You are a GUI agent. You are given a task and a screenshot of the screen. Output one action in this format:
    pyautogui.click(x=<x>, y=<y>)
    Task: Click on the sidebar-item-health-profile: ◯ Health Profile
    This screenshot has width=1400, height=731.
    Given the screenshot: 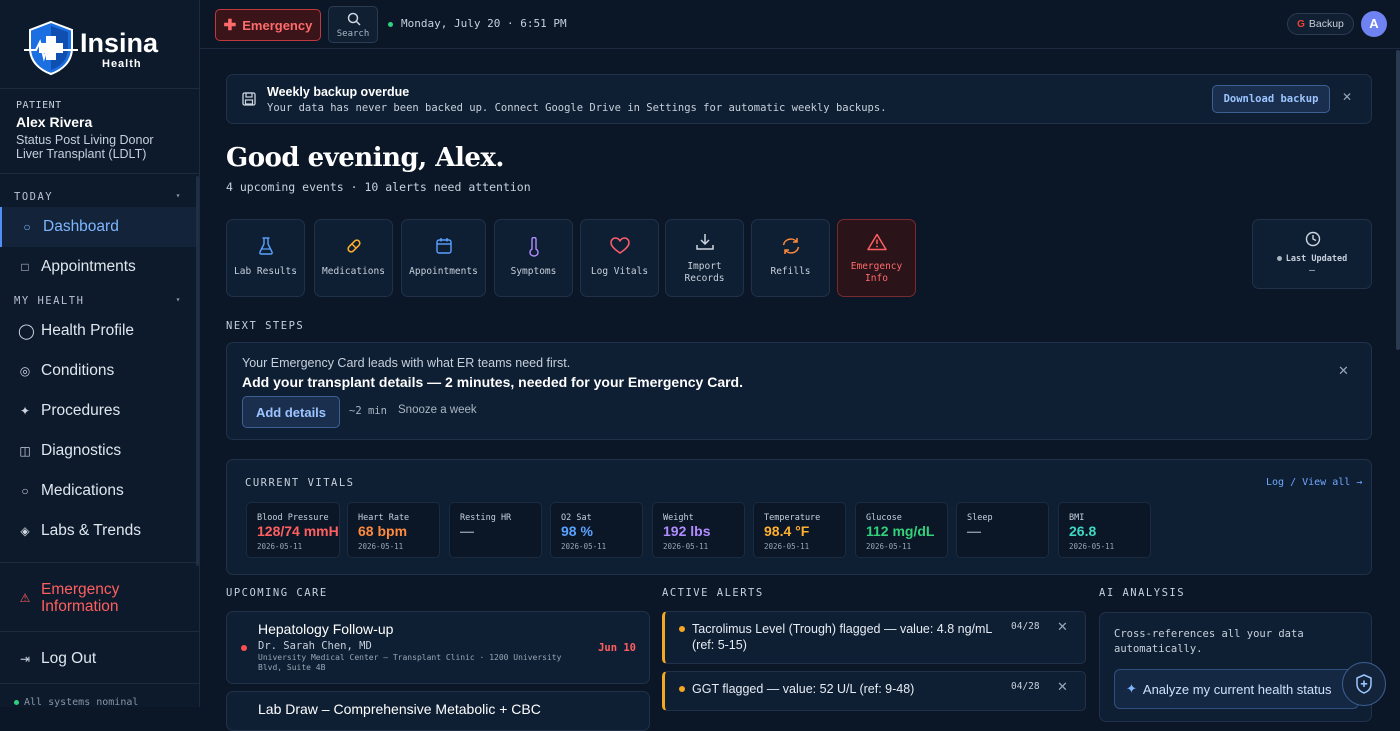 What is the action you would take?
    pyautogui.click(x=98, y=331)
    